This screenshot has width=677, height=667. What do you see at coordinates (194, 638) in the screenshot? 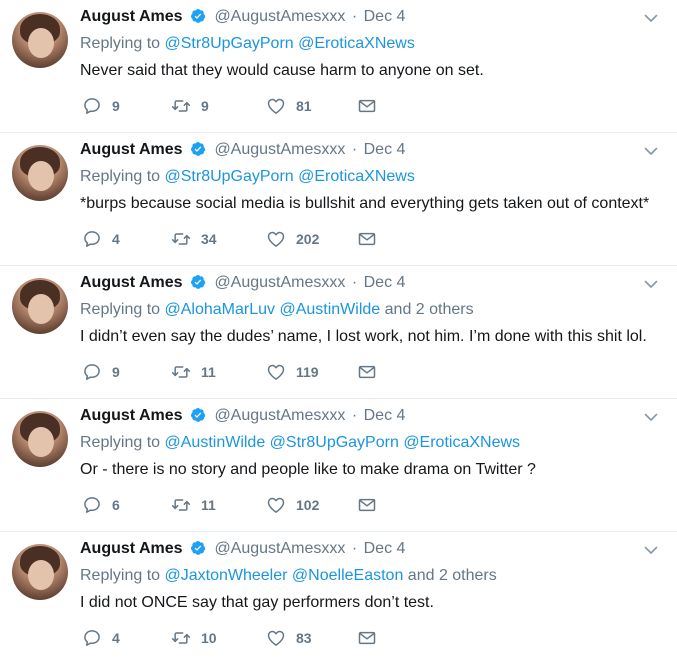
I see `retweet-button: 10` at bounding box center [194, 638].